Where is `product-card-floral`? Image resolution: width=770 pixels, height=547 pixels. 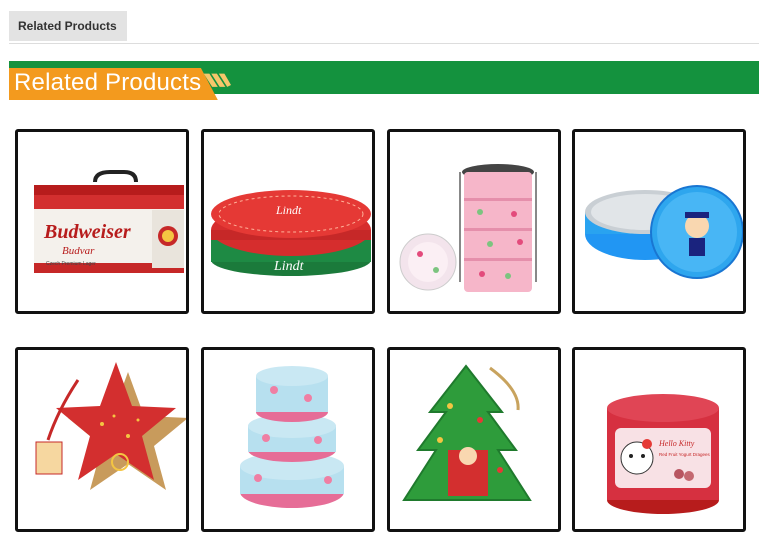
product-card-floral is located at coordinates (288, 439).